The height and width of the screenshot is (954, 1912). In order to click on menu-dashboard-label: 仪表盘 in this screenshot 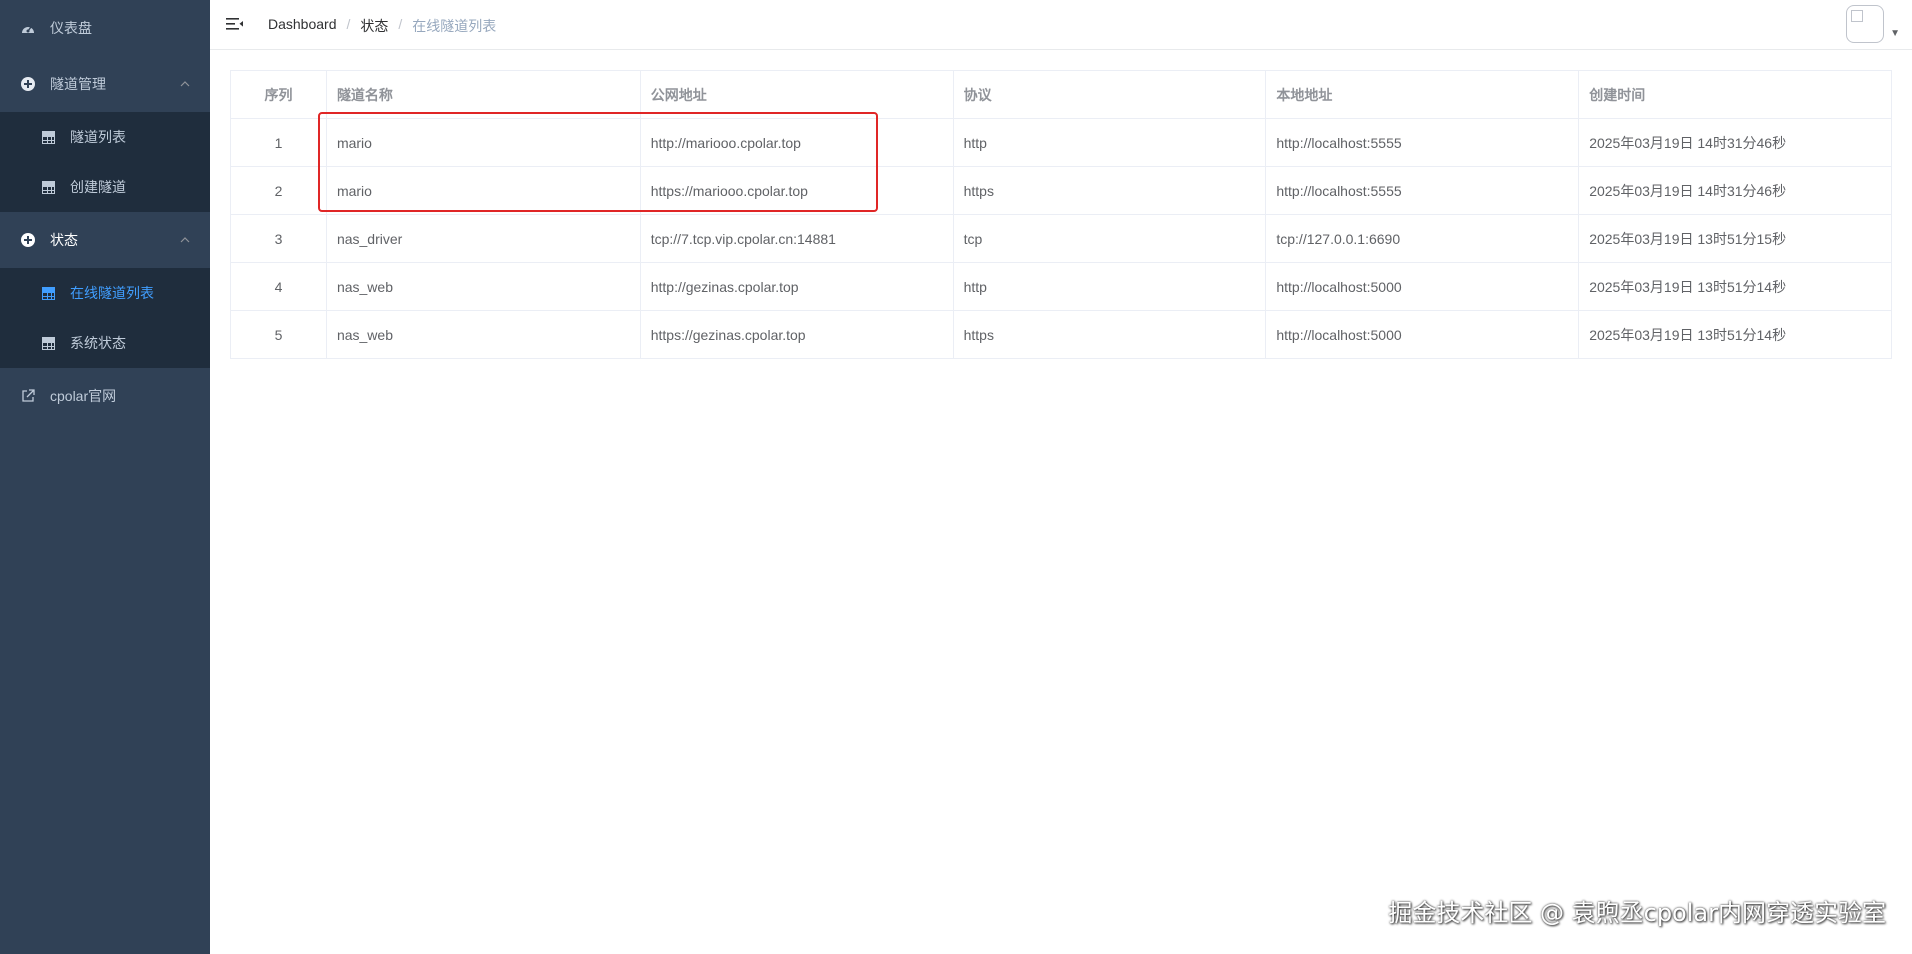, I will do `click(71, 28)`.